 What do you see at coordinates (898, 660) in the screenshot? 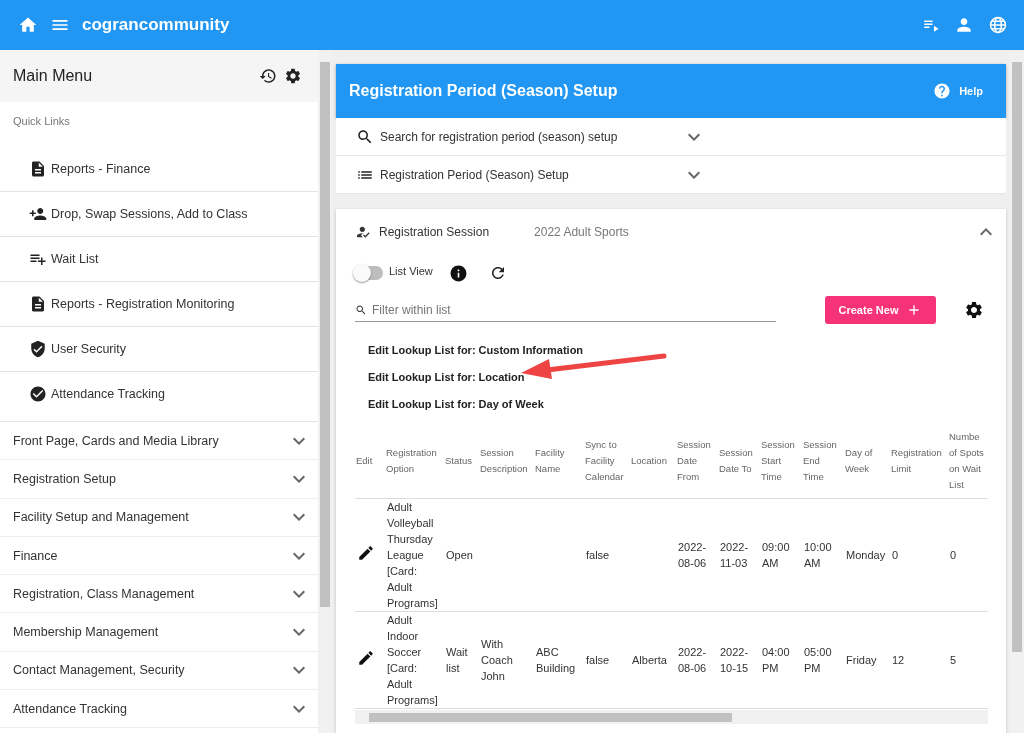
I see `table-cell: 12` at bounding box center [898, 660].